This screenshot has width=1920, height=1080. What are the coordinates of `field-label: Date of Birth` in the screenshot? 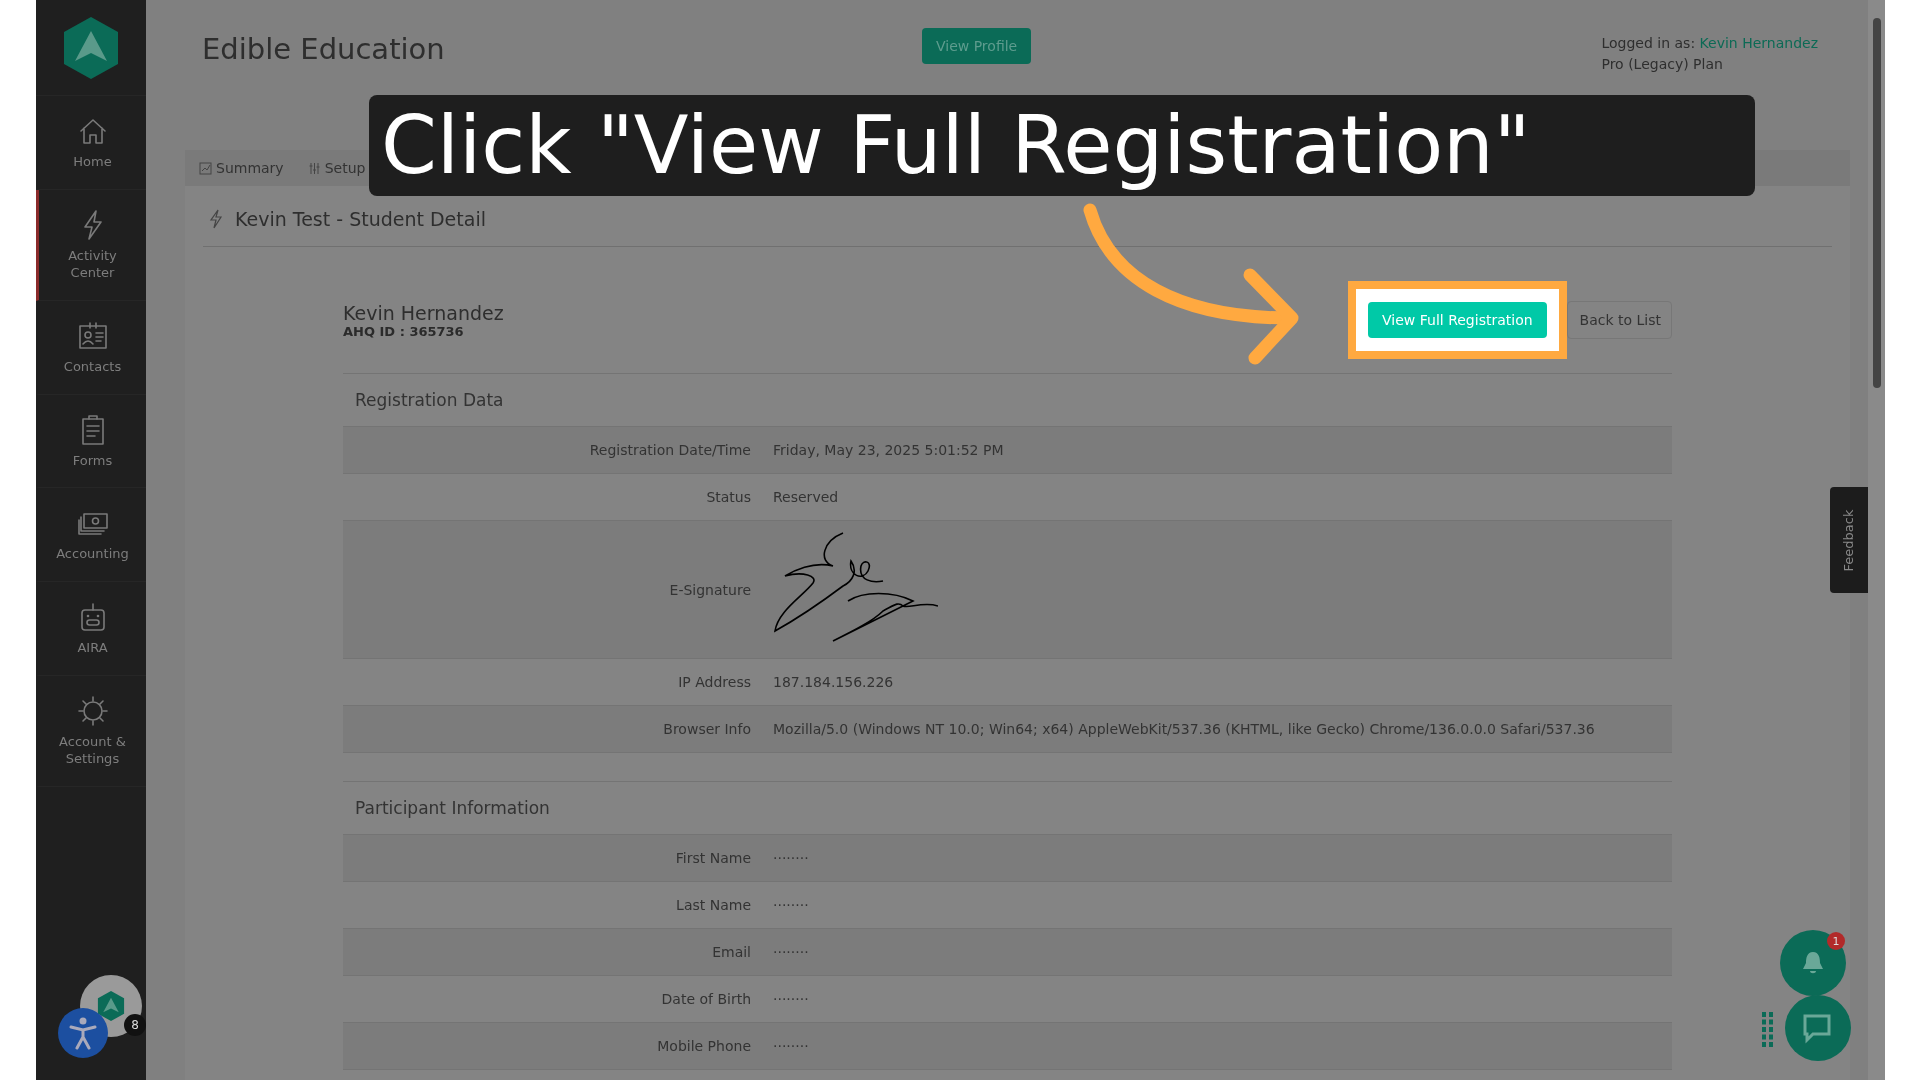 It's located at (706, 999).